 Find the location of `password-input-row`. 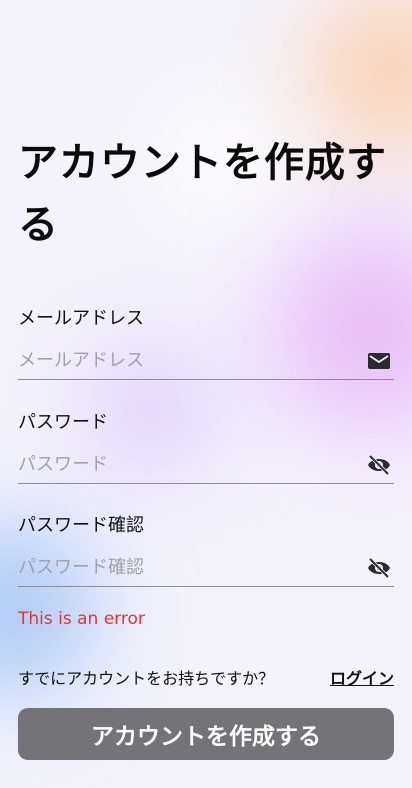

password-input-row is located at coordinates (206, 465).